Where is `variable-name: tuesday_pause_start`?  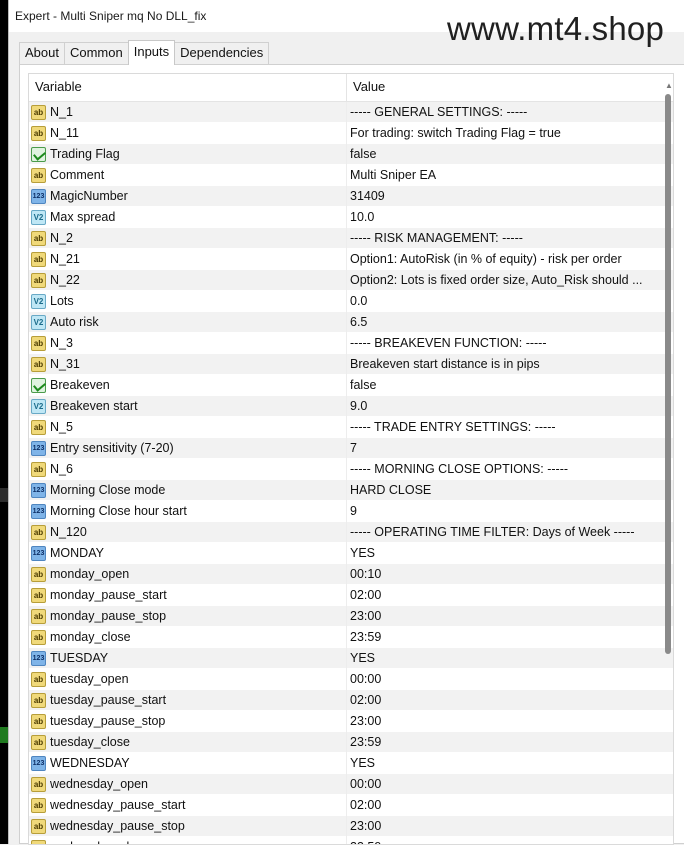 variable-name: tuesday_pause_start is located at coordinates (108, 700).